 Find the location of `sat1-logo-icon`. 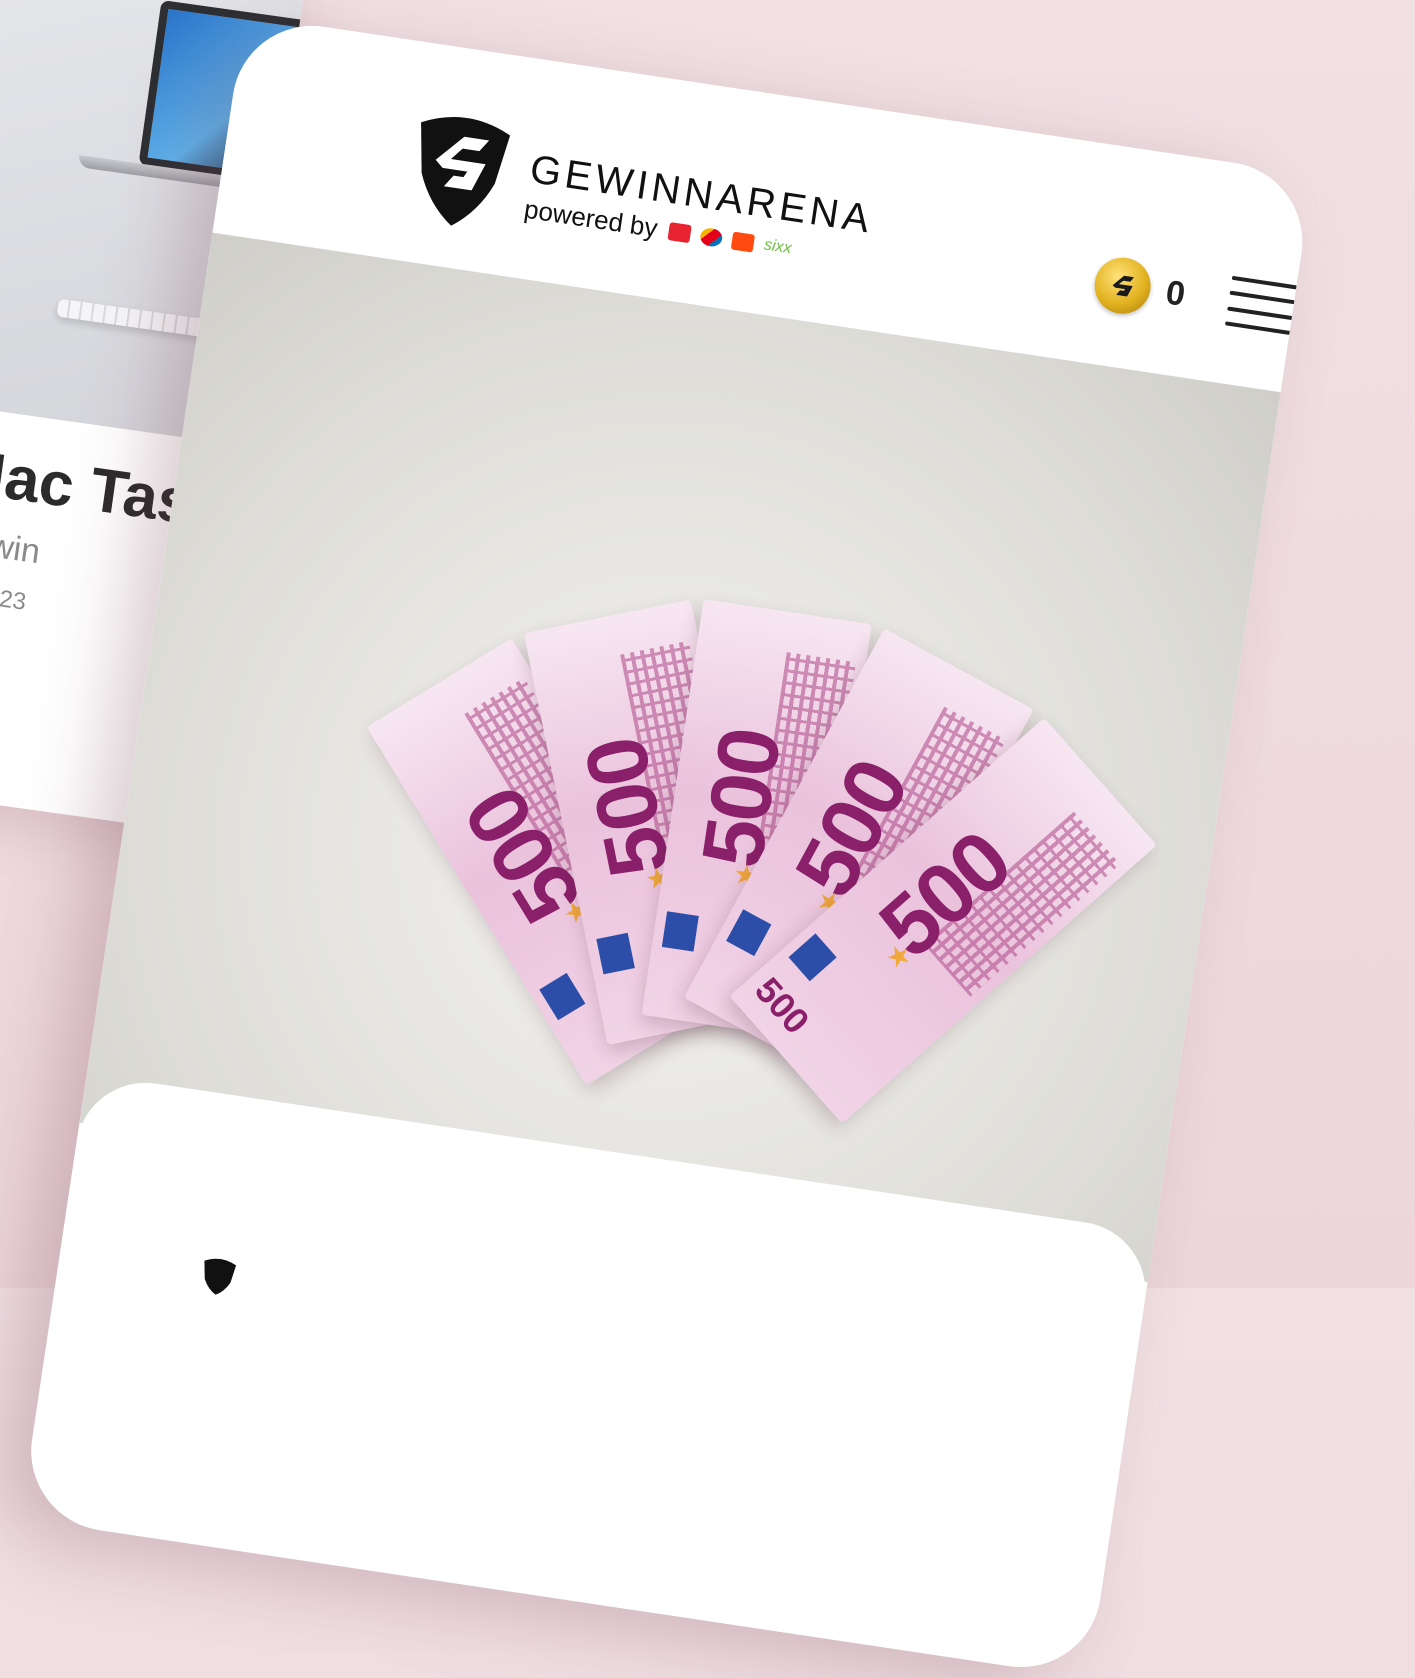

sat1-logo-icon is located at coordinates (711, 237).